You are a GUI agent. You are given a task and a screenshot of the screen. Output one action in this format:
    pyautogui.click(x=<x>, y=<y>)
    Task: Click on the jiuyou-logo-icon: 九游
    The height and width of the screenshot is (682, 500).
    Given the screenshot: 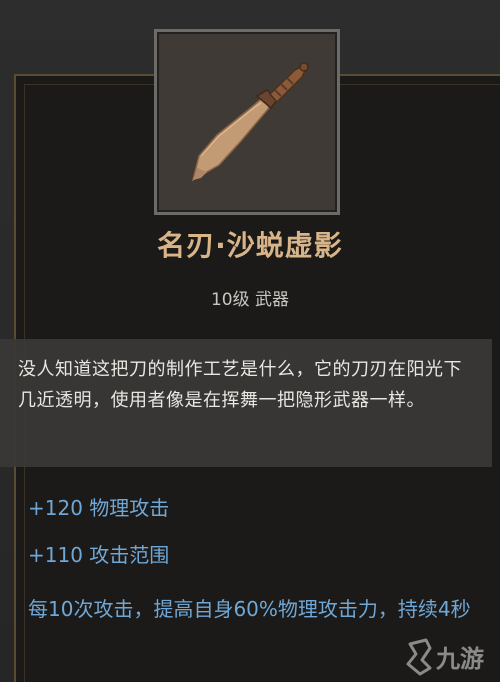 What is the action you would take?
    pyautogui.click(x=445, y=657)
    